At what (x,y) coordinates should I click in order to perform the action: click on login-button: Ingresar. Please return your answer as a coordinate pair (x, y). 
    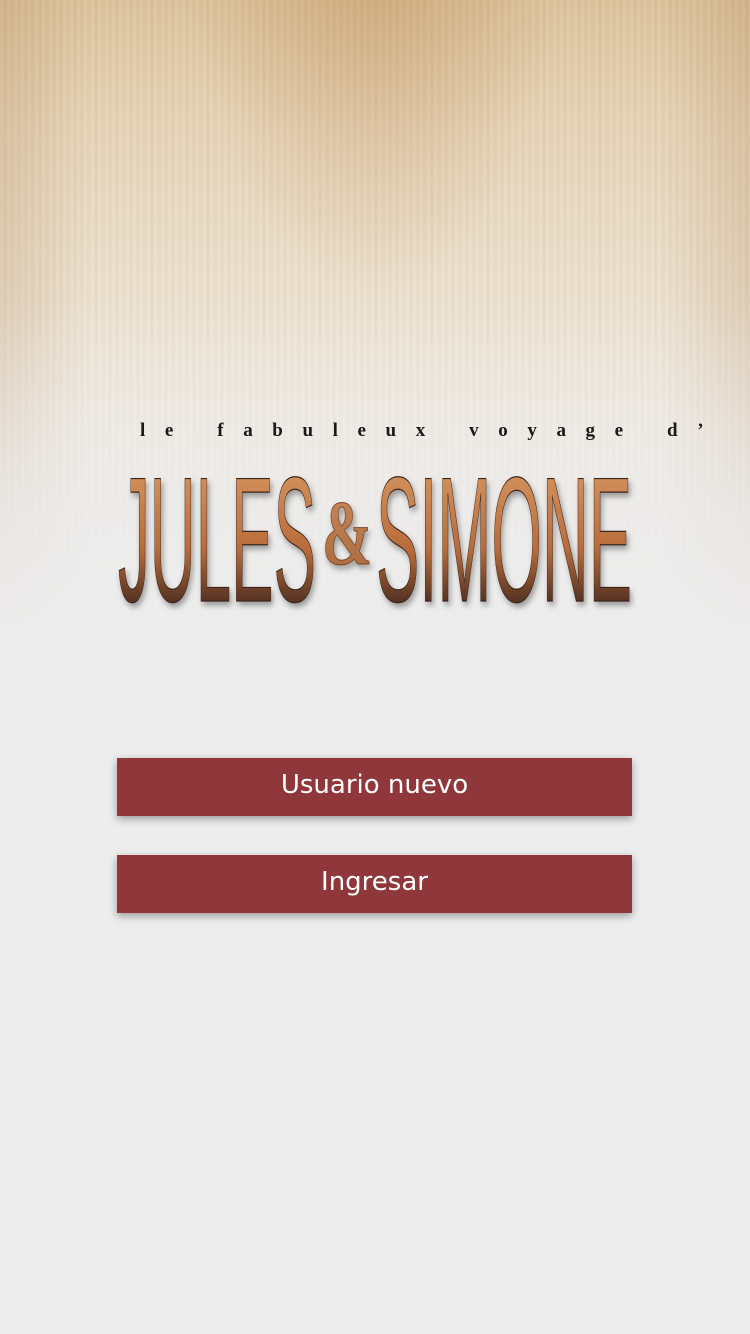
    Looking at the image, I should click on (374, 884).